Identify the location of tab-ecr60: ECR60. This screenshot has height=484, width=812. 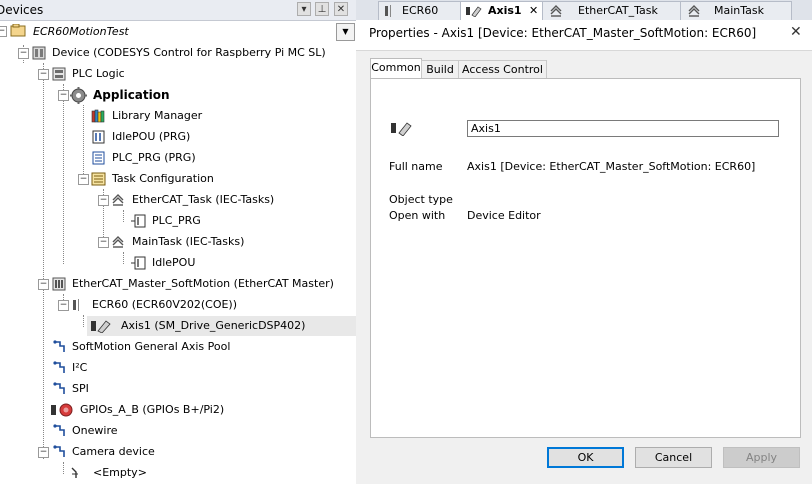
(420, 10).